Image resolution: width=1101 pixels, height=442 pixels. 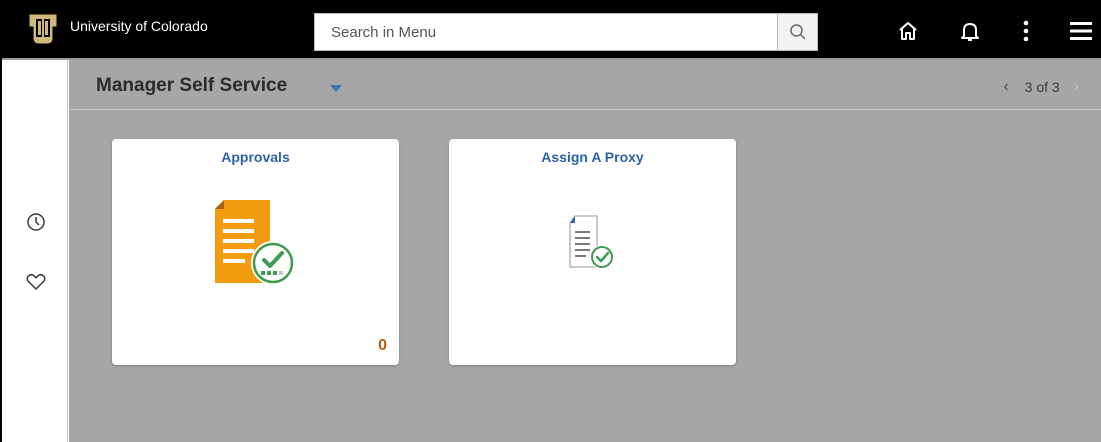 I want to click on left-rail, so click(x=36, y=251).